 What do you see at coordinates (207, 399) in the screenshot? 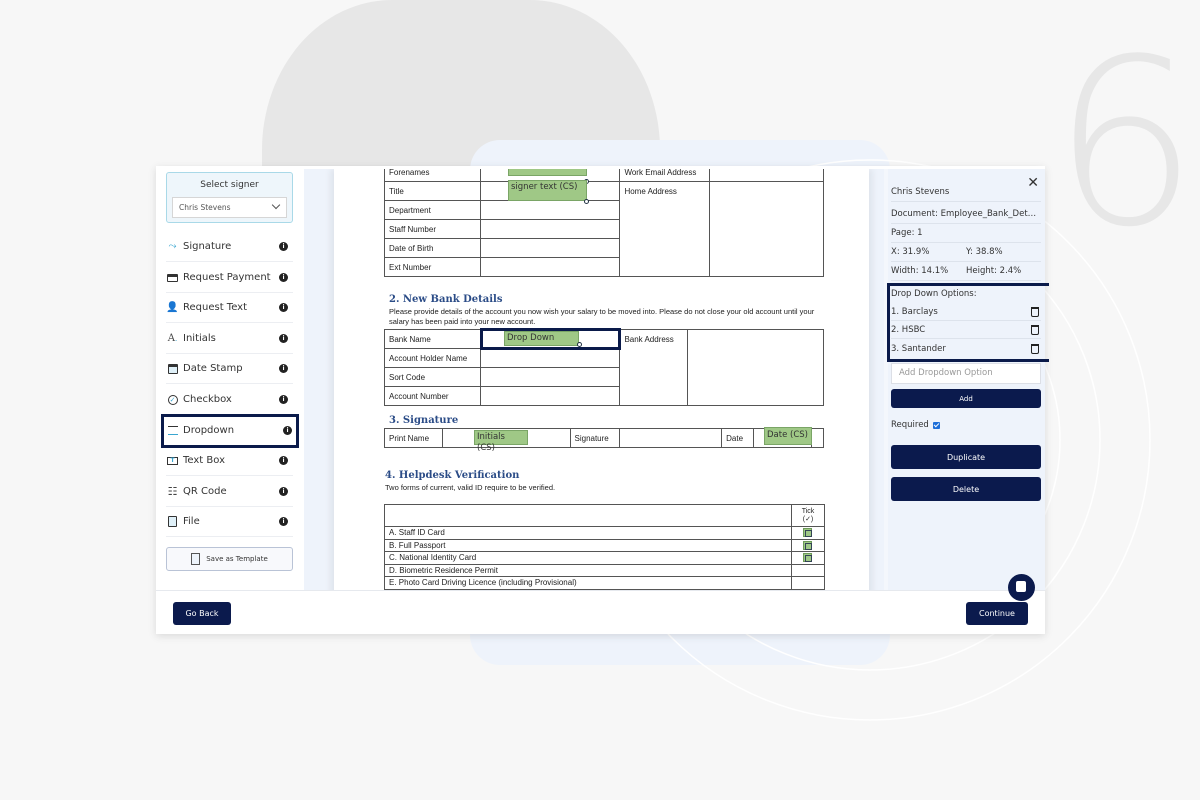
I see `tool-label: Checkbox` at bounding box center [207, 399].